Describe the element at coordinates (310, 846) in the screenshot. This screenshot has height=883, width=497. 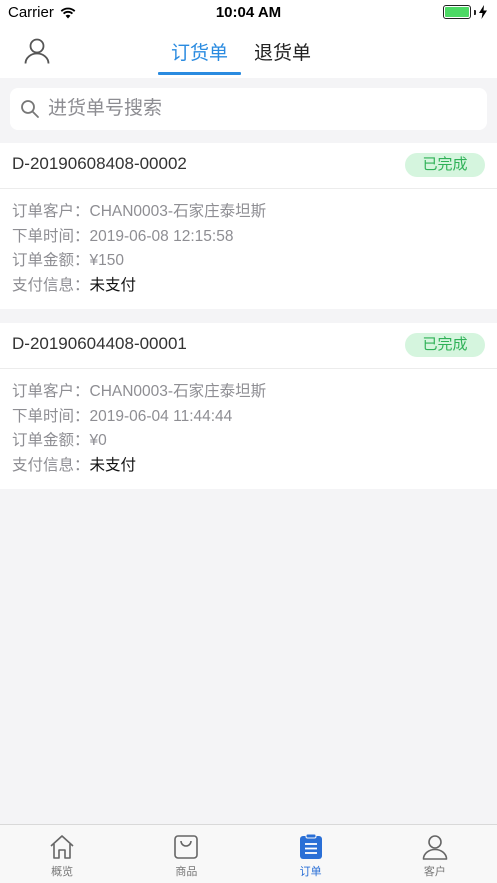
I see `clipboard-icon` at that location.